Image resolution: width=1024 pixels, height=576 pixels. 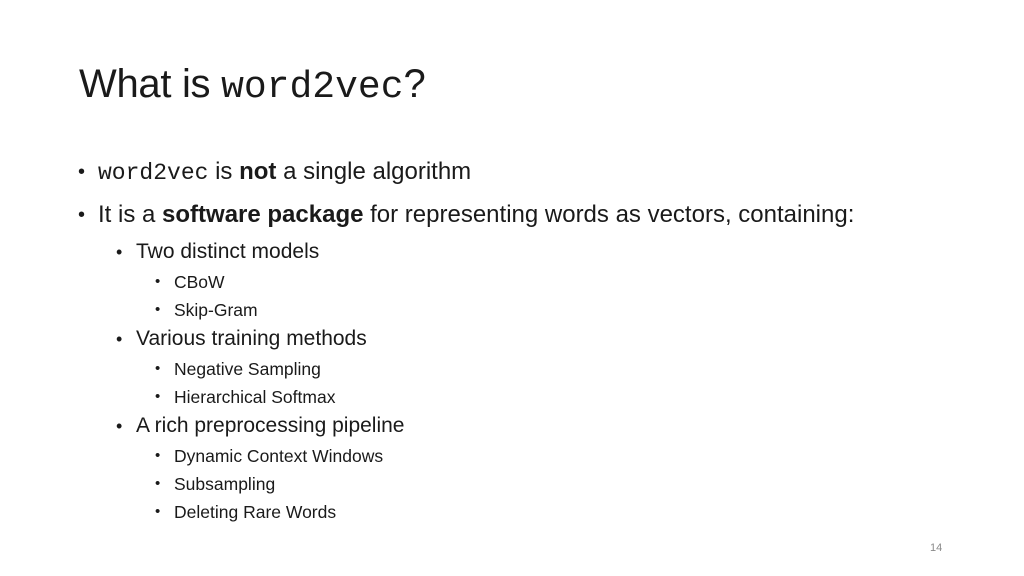 I want to click on bullet-text: Various training methods, so click(x=251, y=338).